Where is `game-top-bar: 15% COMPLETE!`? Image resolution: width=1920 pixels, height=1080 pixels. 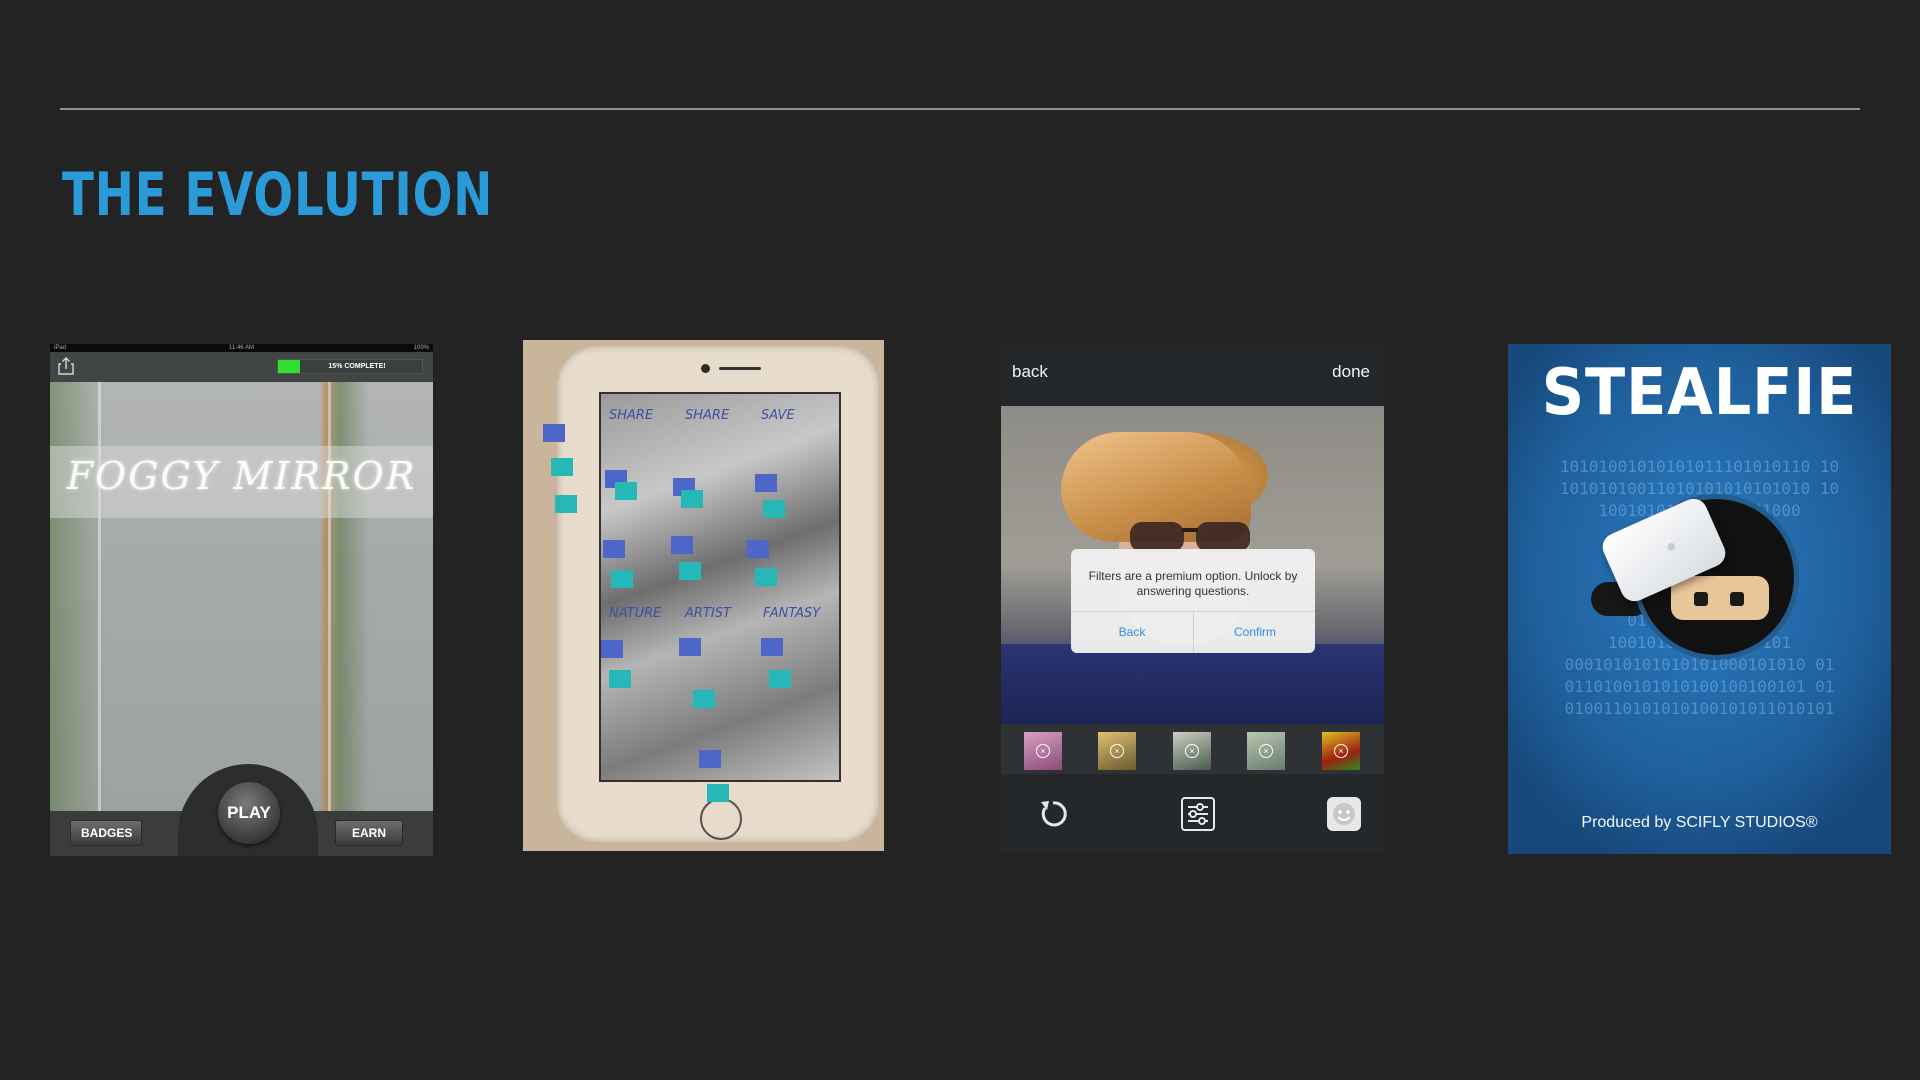
game-top-bar: 15% COMPLETE! is located at coordinates (241, 367).